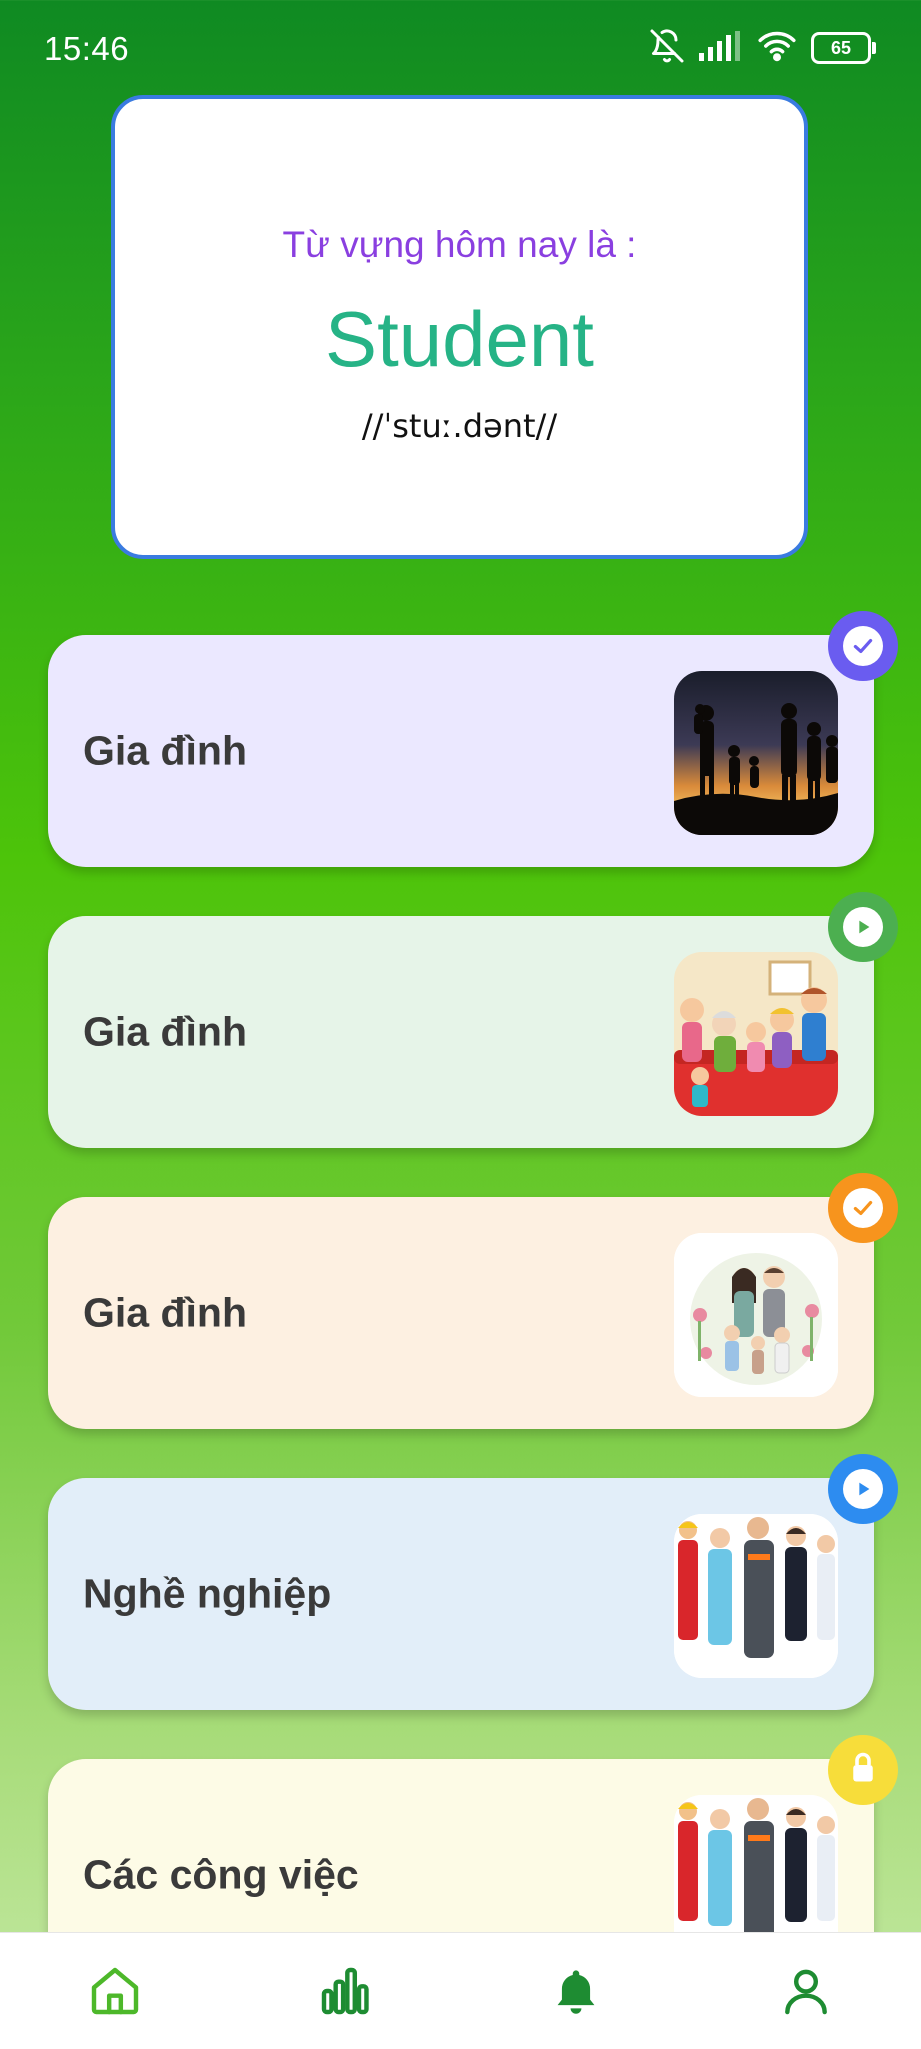 The width and height of the screenshot is (921, 2049). I want to click on word-of-day-word: Student, so click(459, 339).